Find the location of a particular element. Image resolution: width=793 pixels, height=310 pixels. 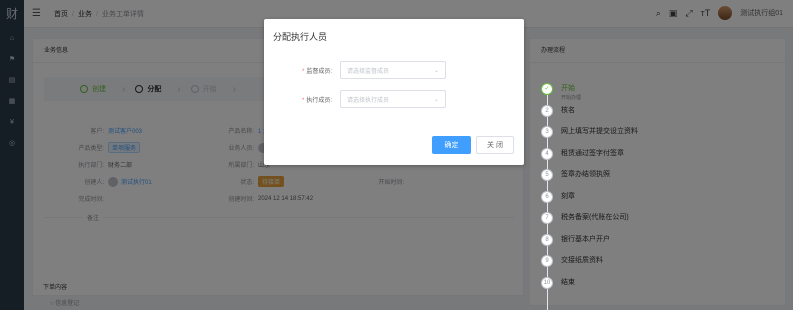

step-number: 7 is located at coordinates (547, 218).